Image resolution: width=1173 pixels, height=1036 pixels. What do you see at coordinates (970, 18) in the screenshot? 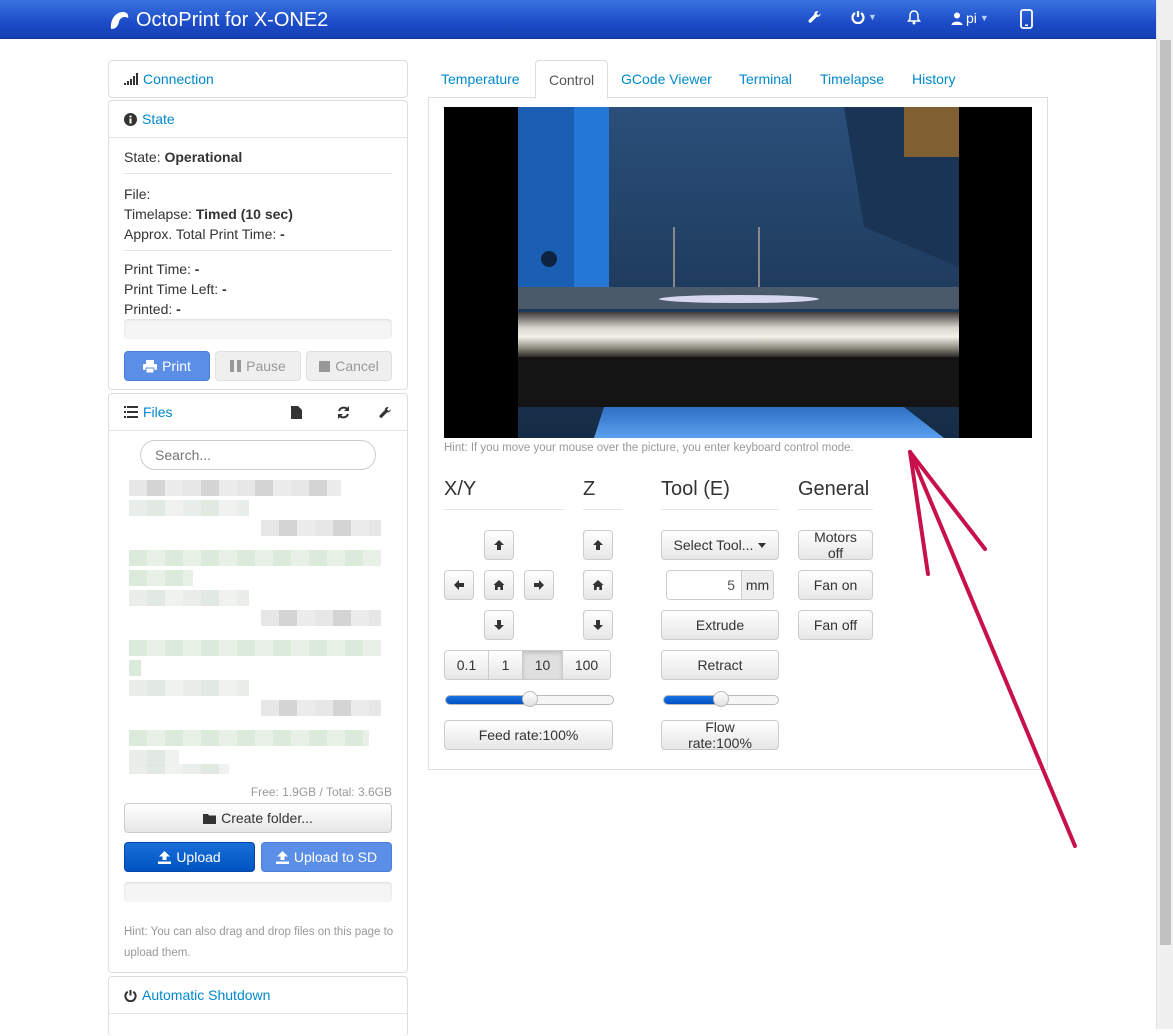
I see `user-menu: pi ▼` at bounding box center [970, 18].